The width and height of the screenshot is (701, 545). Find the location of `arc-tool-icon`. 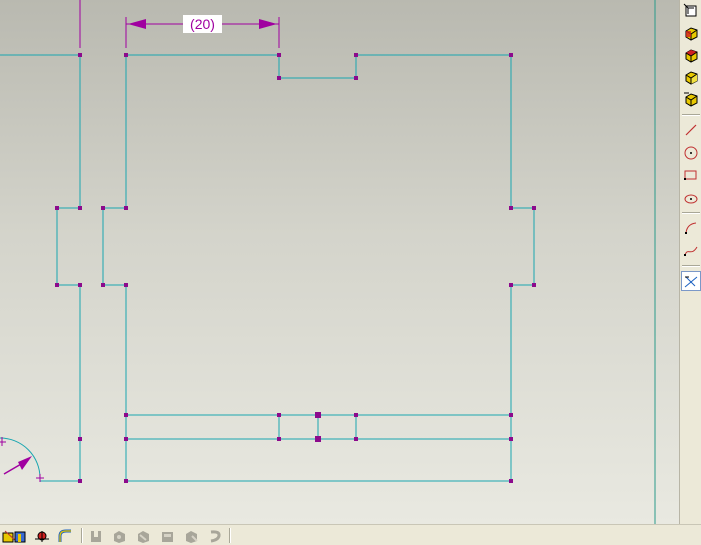

arc-tool-icon is located at coordinates (691, 228).